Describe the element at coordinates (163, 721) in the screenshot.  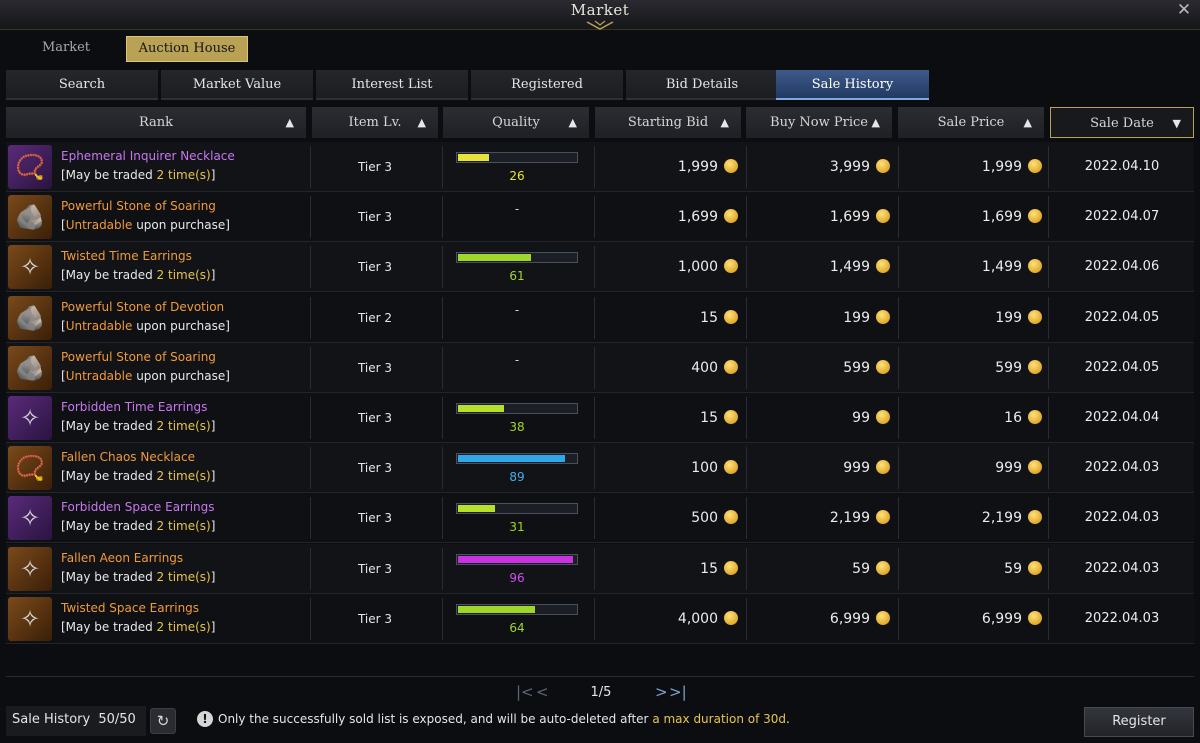
I see `refresh-icon: ↻` at that location.